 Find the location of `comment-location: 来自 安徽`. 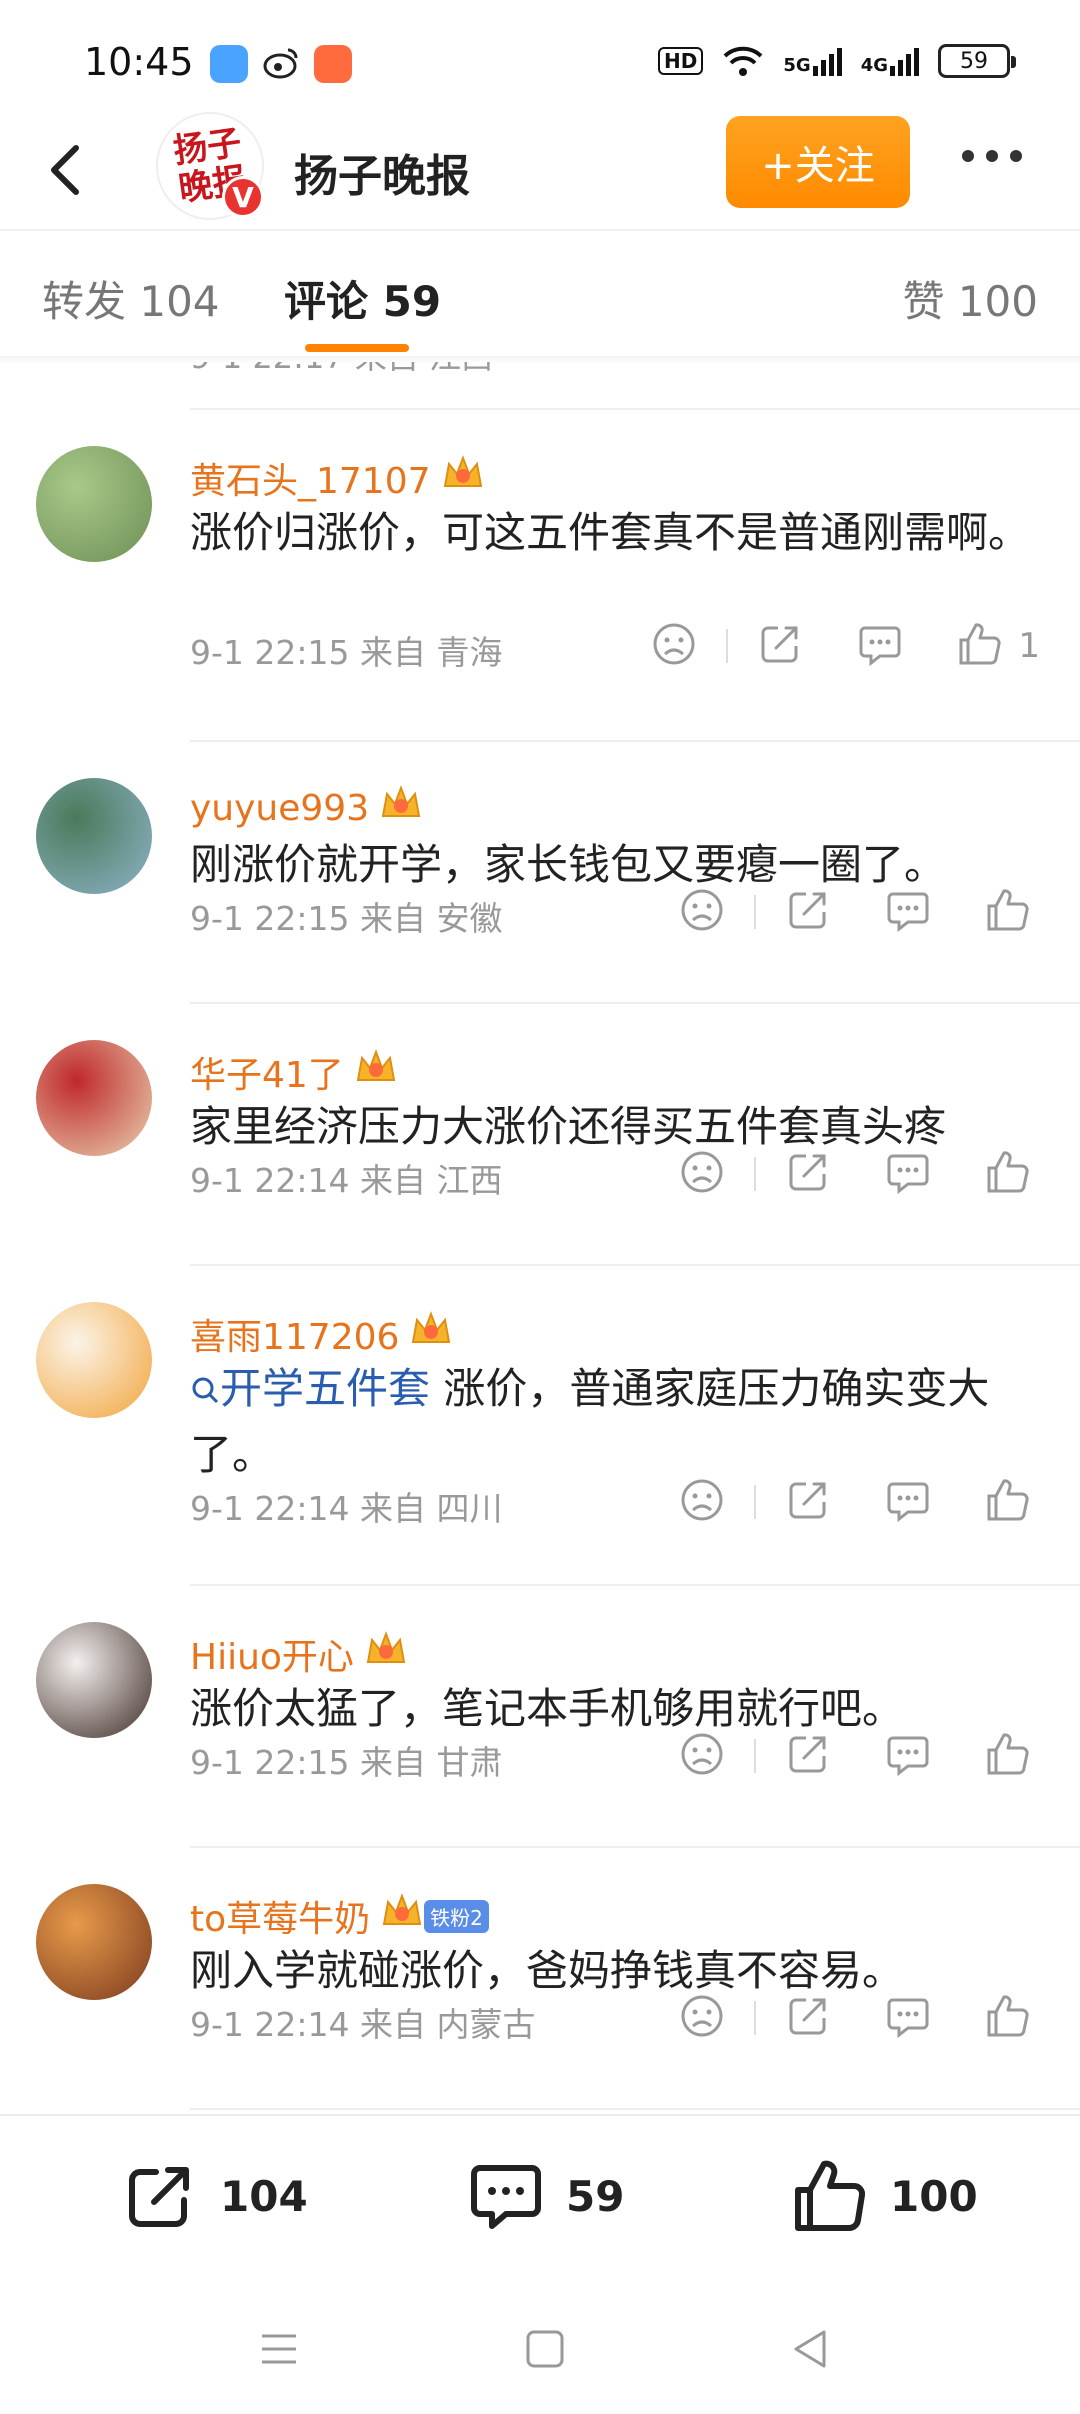

comment-location: 来自 安徽 is located at coordinates (431, 918).